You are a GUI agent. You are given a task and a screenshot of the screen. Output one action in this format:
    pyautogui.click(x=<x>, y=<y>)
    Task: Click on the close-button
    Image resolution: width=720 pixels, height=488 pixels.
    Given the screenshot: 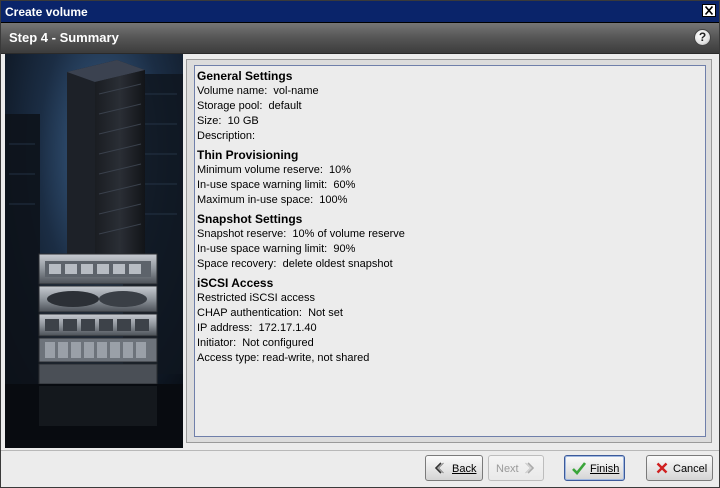 What is the action you would take?
    pyautogui.click(x=709, y=10)
    